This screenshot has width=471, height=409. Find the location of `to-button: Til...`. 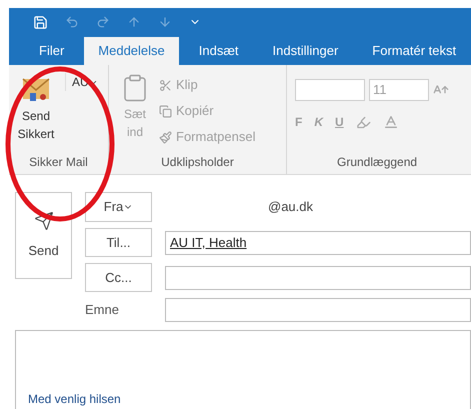

to-button: Til... is located at coordinates (118, 242).